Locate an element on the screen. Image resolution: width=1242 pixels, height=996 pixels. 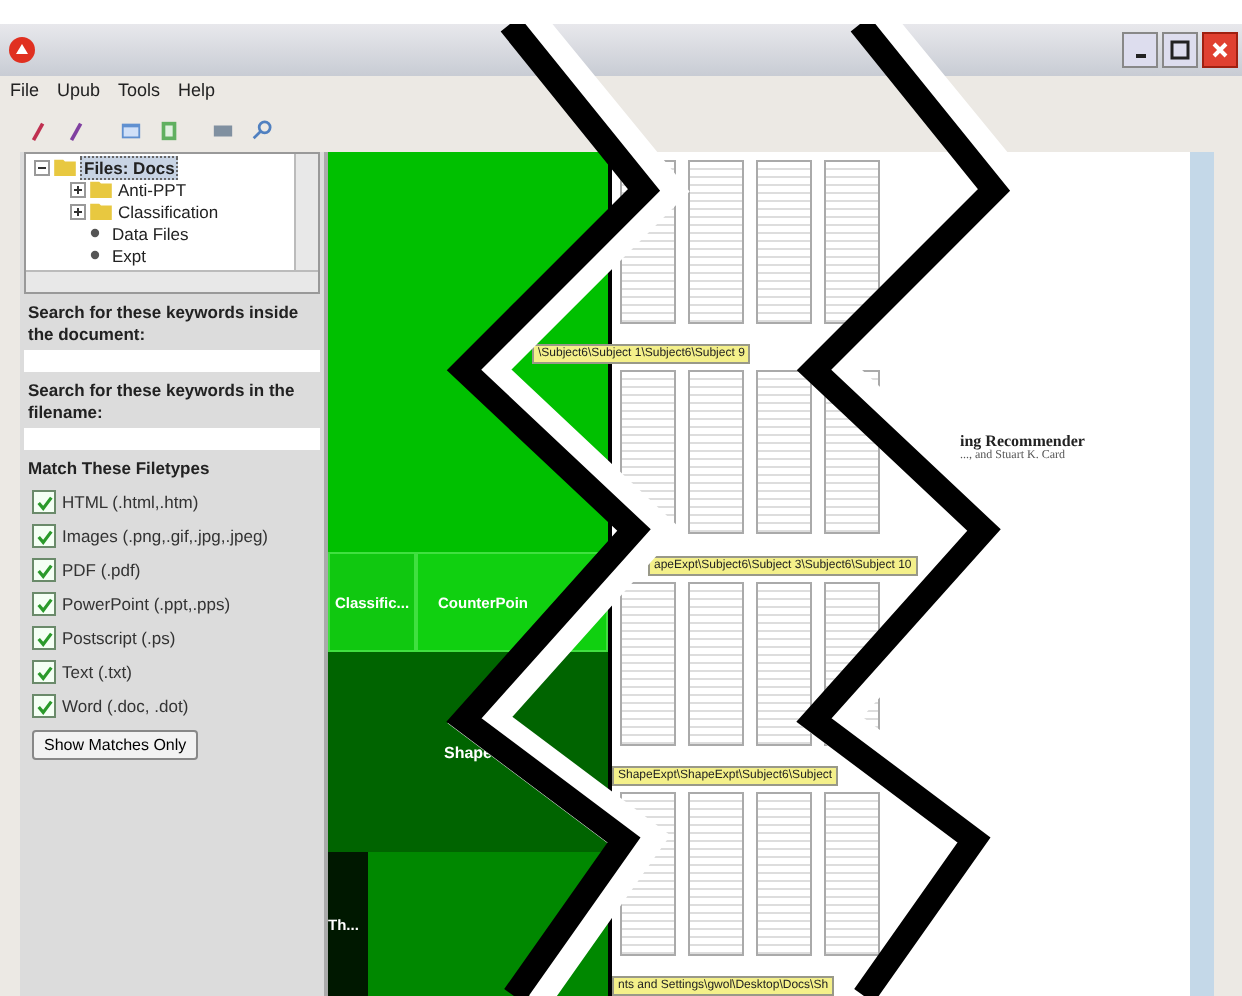
app-logo-icon is located at coordinates (22, 50).